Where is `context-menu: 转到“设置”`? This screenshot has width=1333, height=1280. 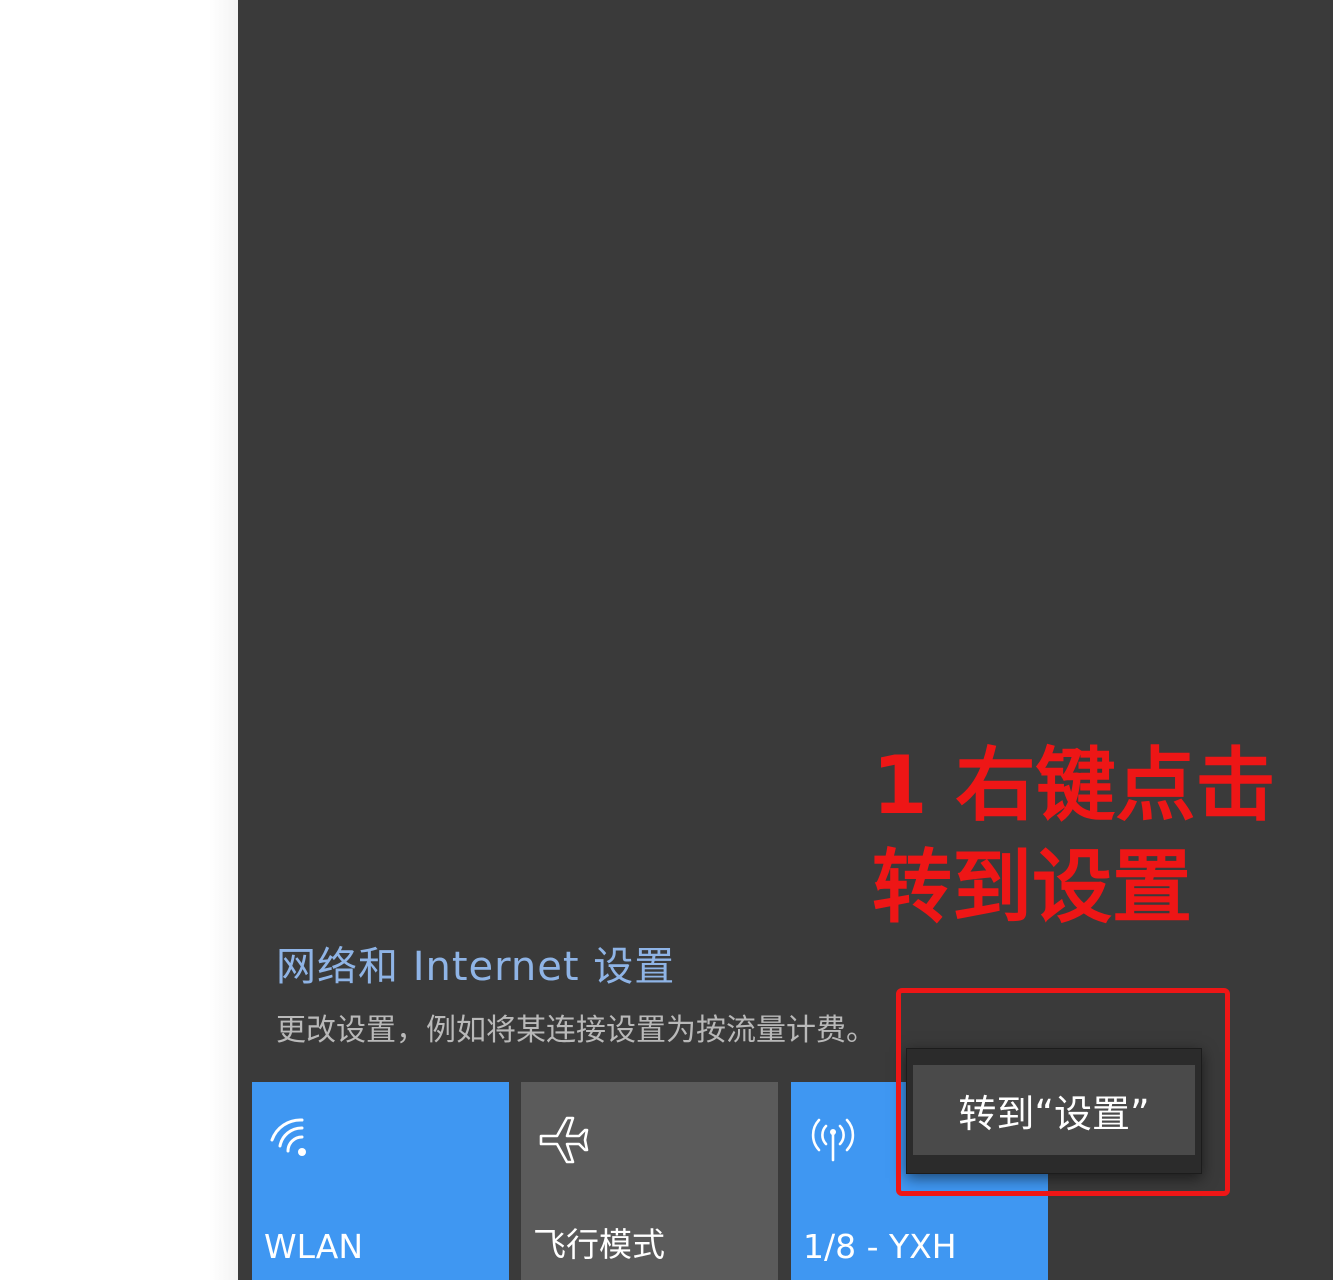 context-menu: 转到“设置” is located at coordinates (1054, 1111).